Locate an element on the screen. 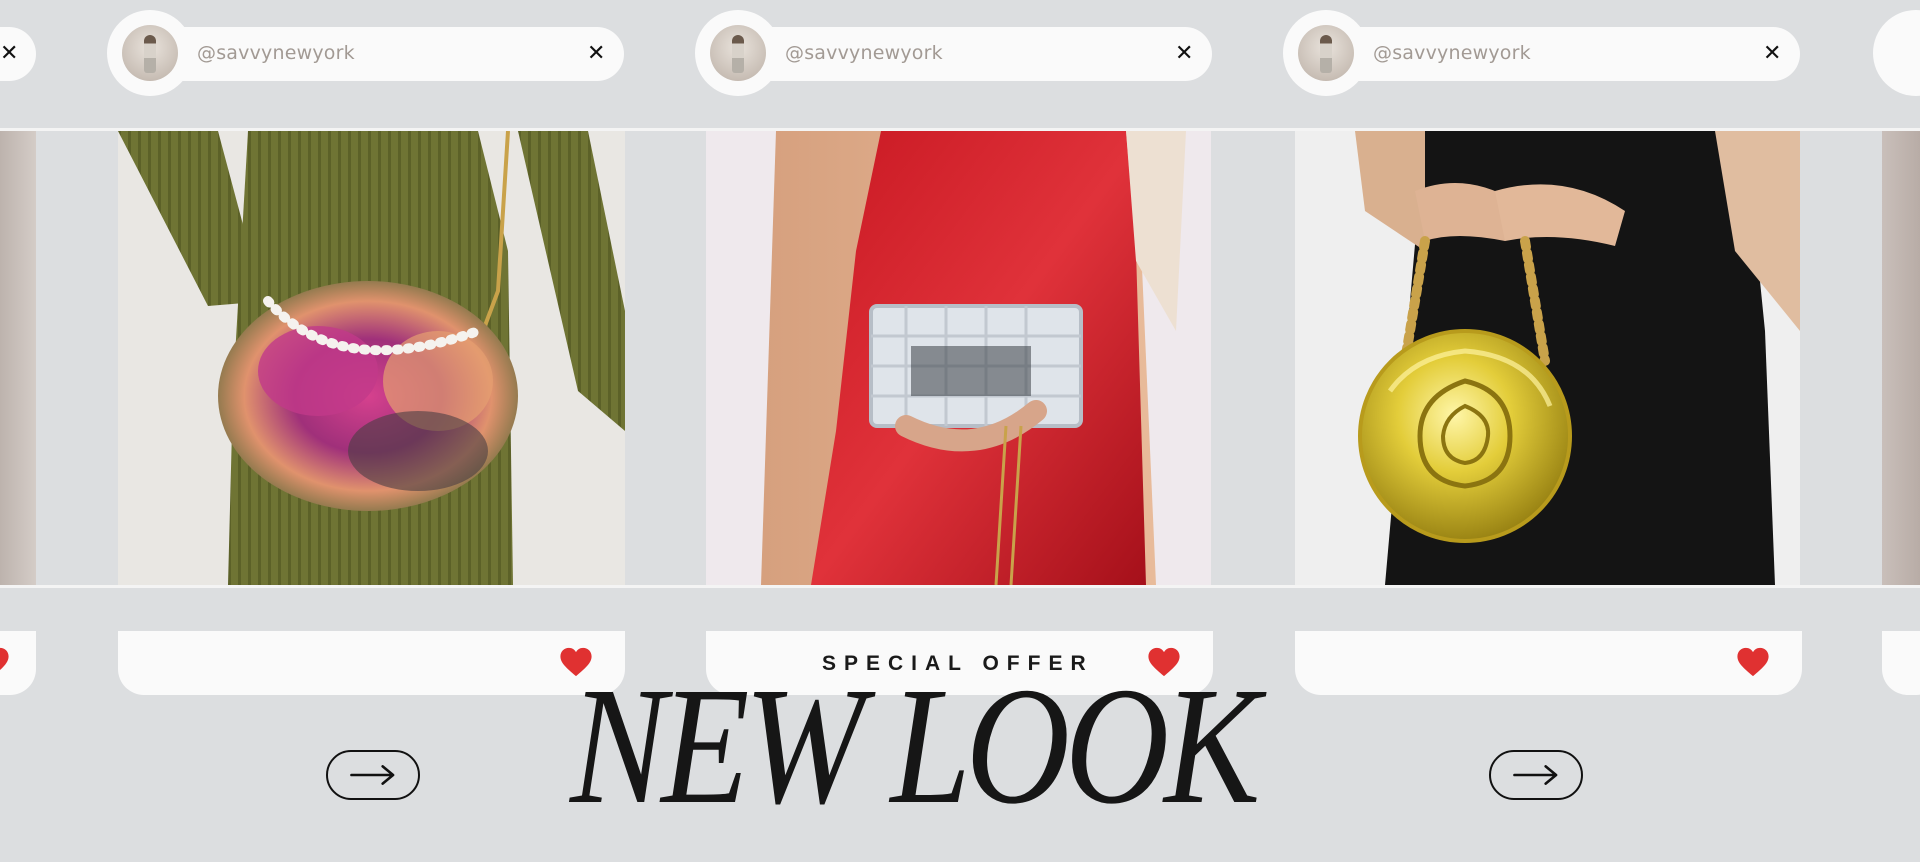 Image resolution: width=1920 pixels, height=862 pixels. card-3-avatar-ring is located at coordinates (1326, 53).